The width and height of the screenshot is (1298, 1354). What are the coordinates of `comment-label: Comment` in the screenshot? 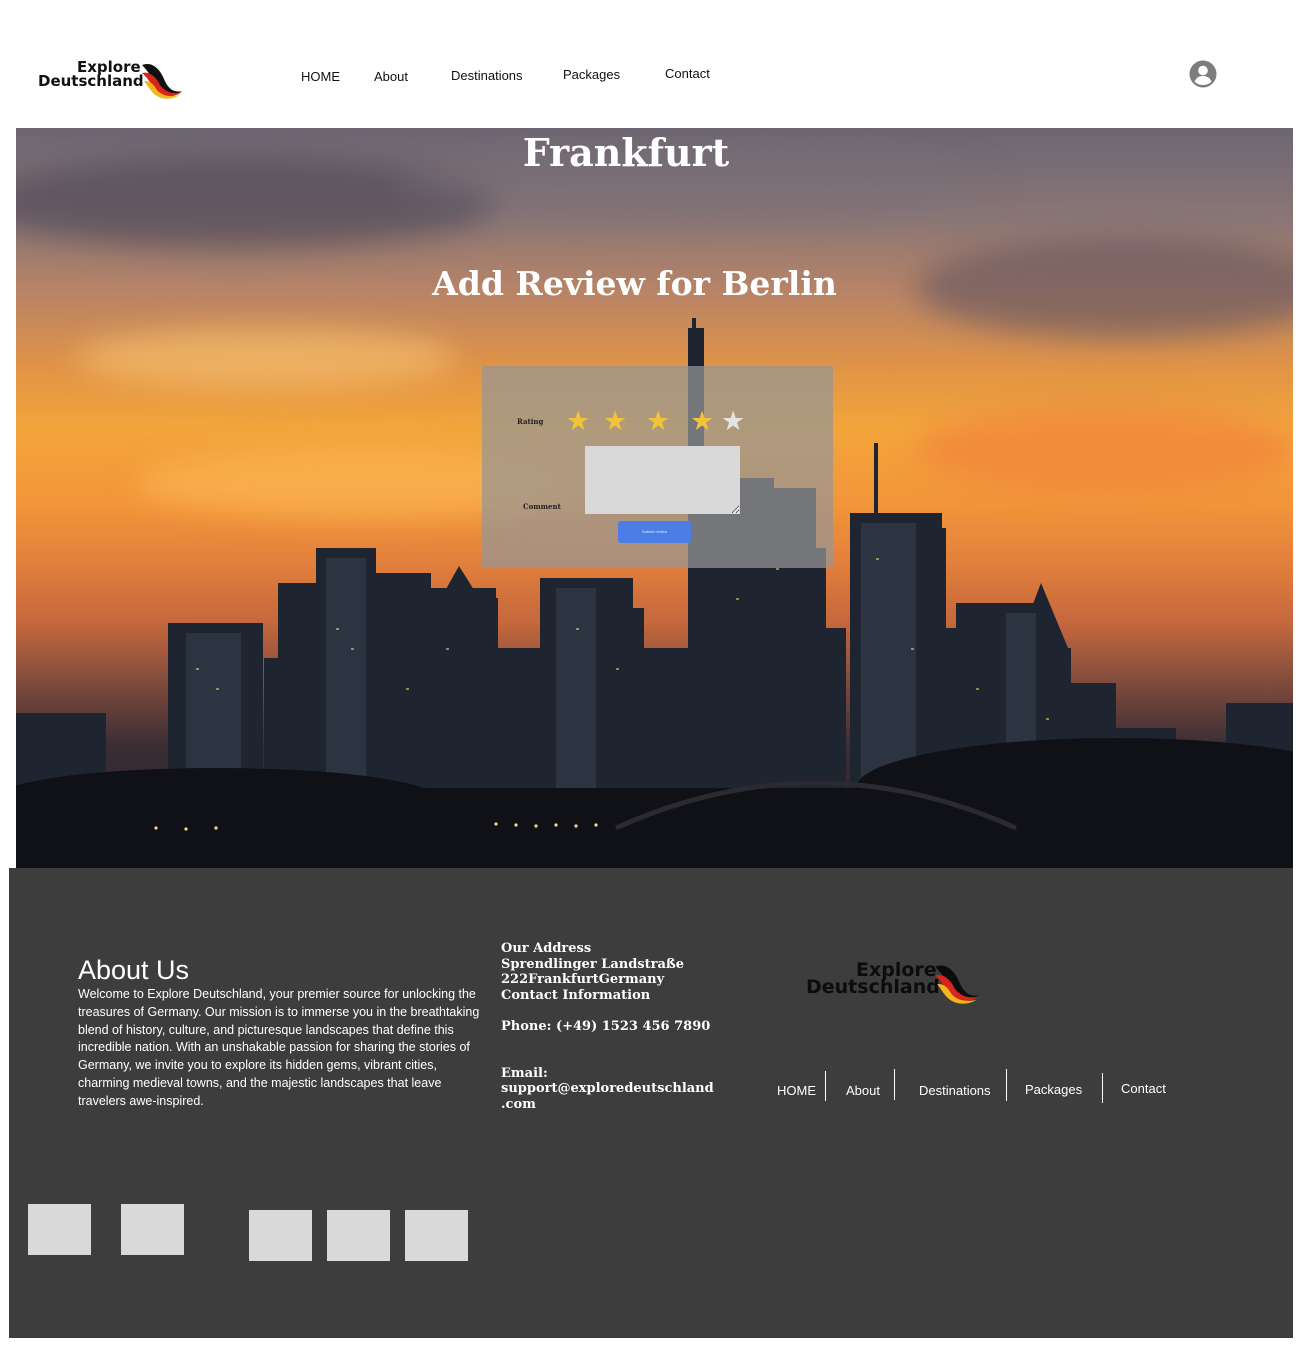 It's located at (542, 506).